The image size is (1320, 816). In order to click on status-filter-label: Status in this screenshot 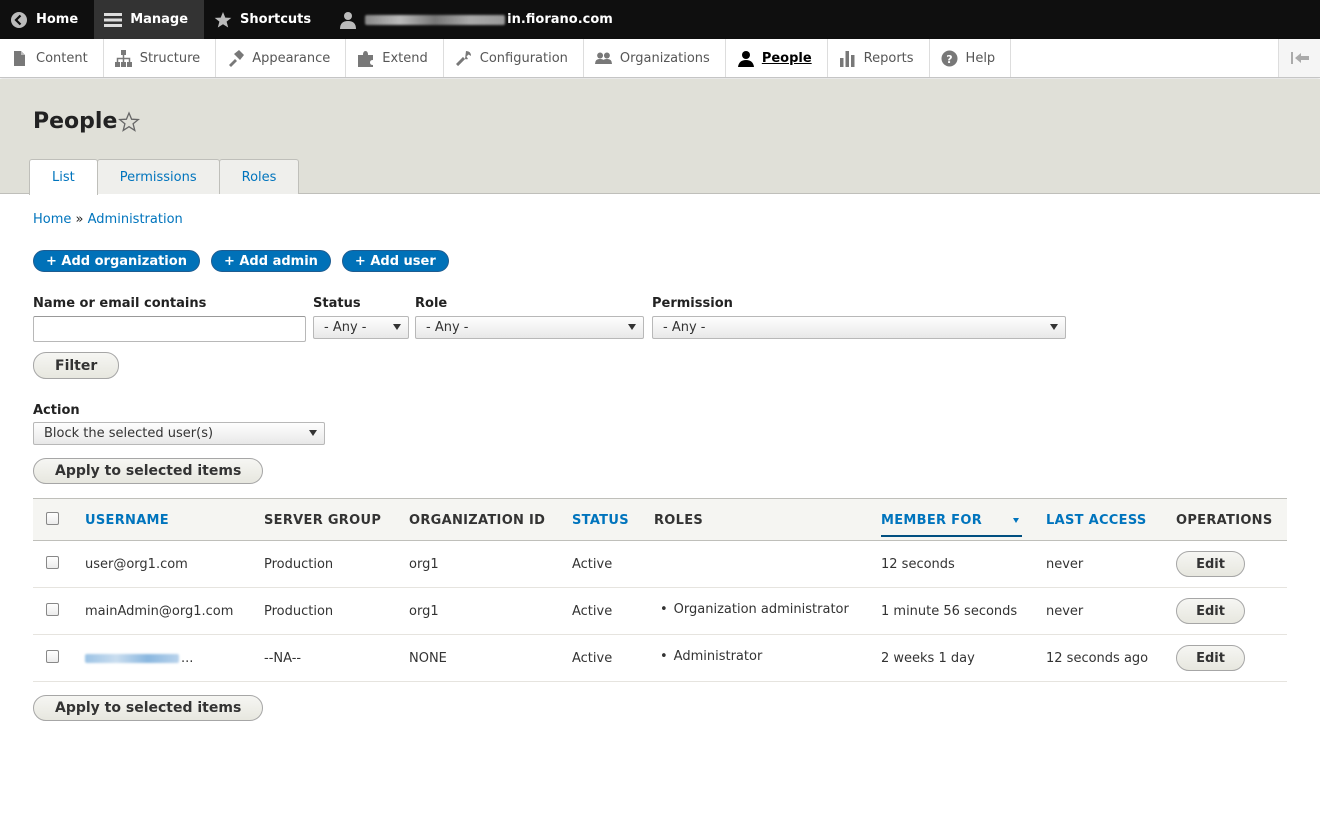, I will do `click(337, 303)`.